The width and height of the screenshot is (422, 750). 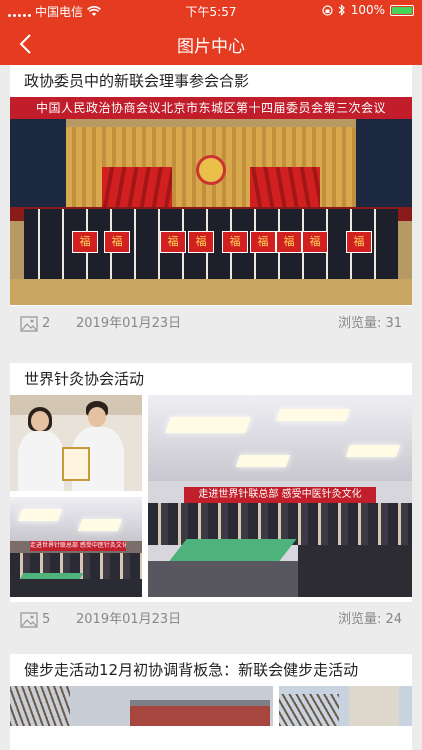 I want to click on card-footer: 2 2019年01月23日 浏览量: 31, so click(x=211, y=324).